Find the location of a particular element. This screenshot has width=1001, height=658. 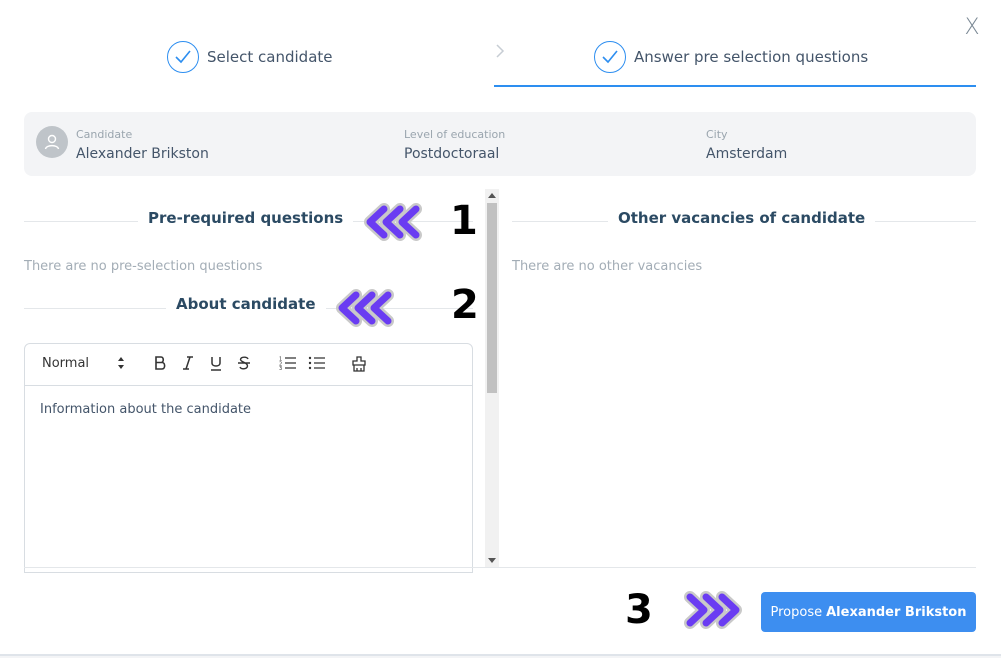

editor-text-area: Information about the candidate is located at coordinates (248, 409).